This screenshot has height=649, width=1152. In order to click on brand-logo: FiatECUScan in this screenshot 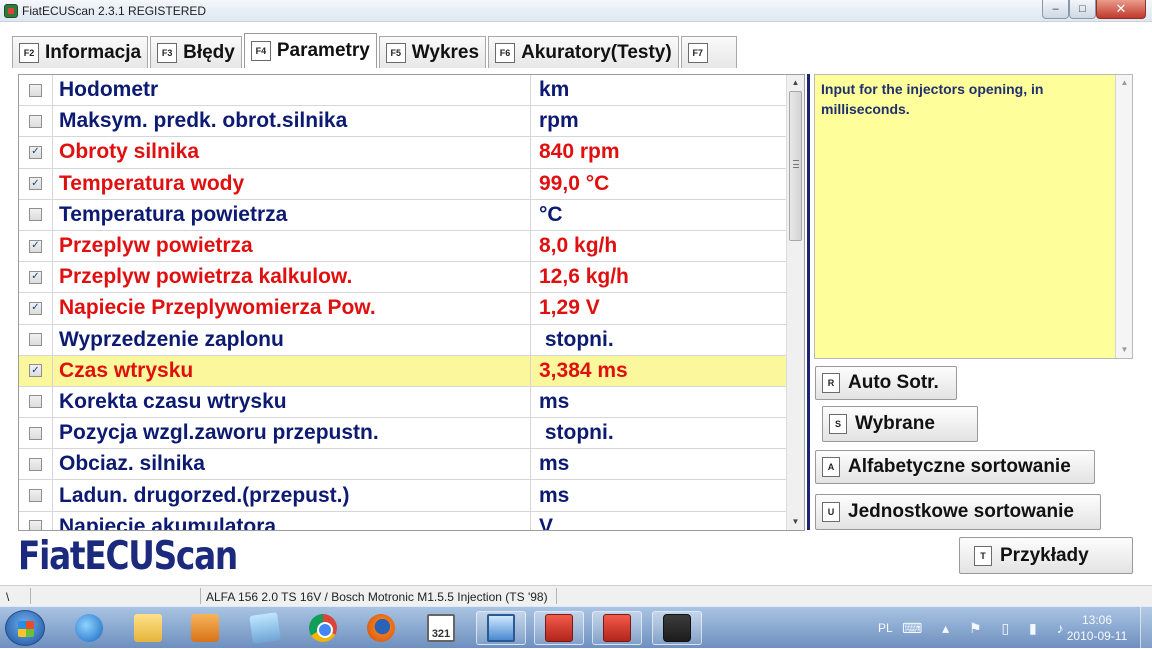, I will do `click(128, 556)`.